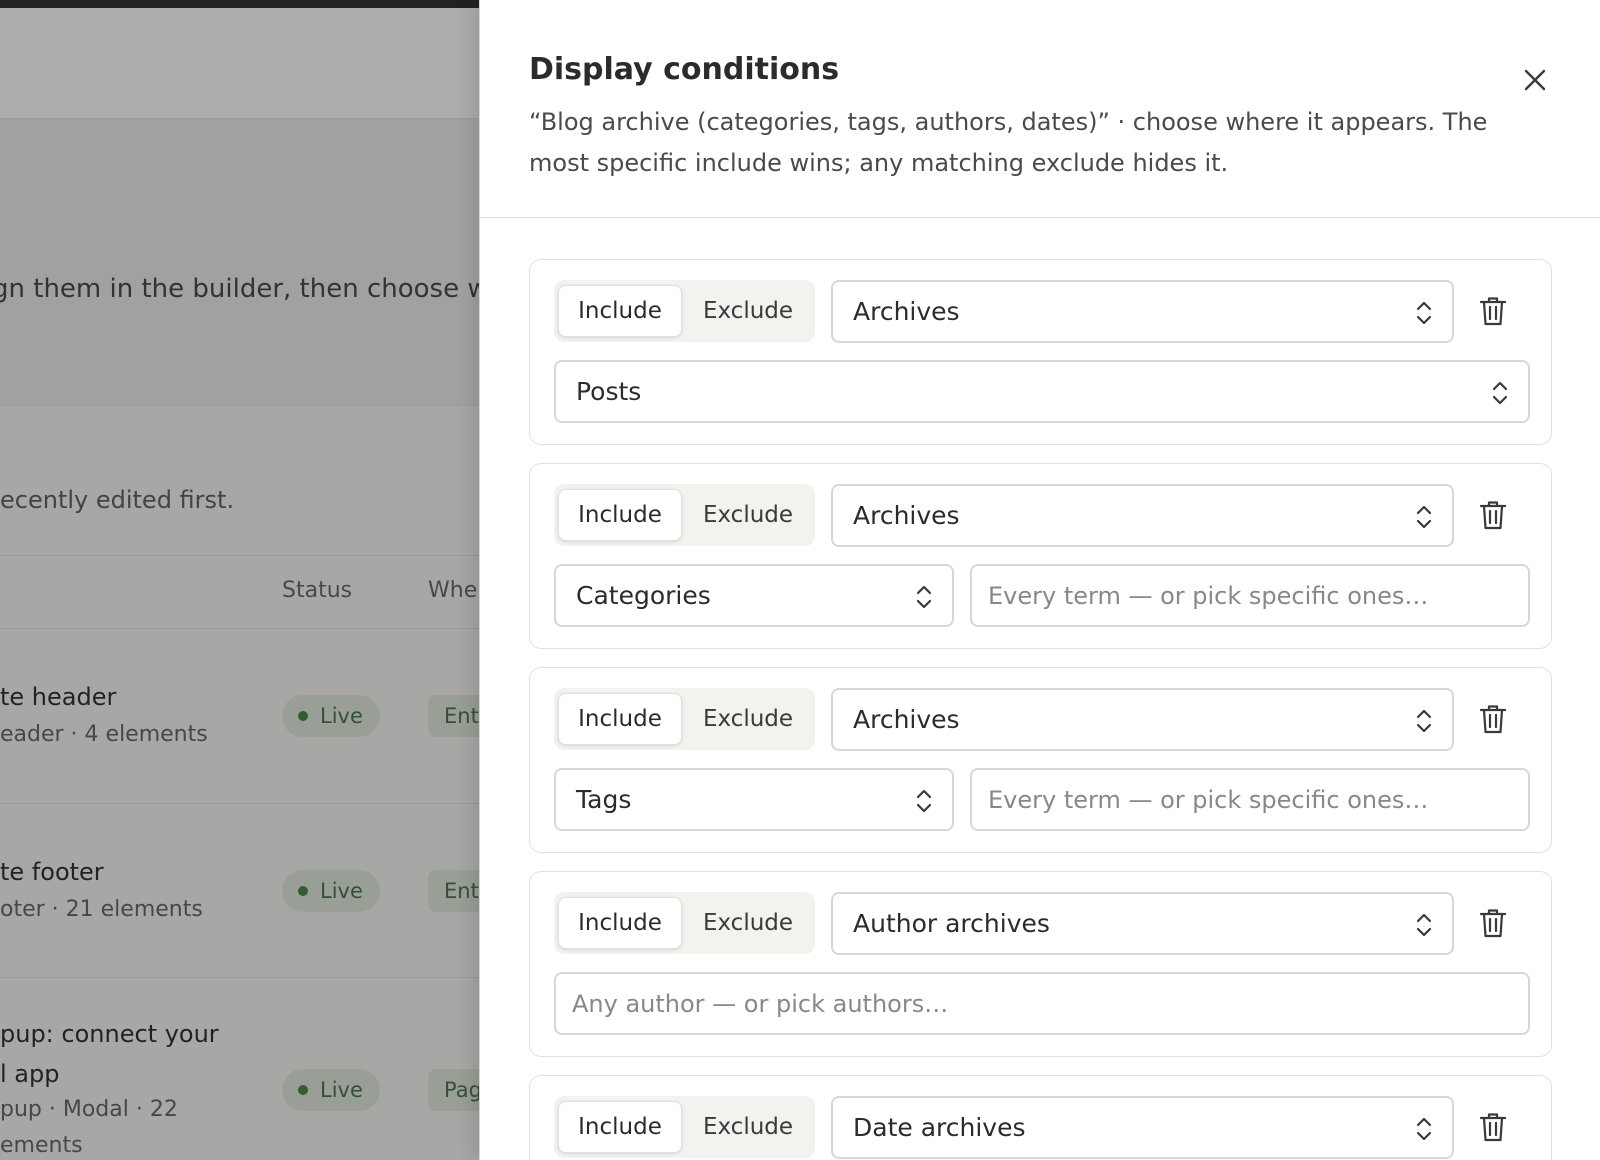 This screenshot has height=1160, width=1600. Describe the element at coordinates (604, 799) in the screenshot. I see `select-value: Tags` at that location.